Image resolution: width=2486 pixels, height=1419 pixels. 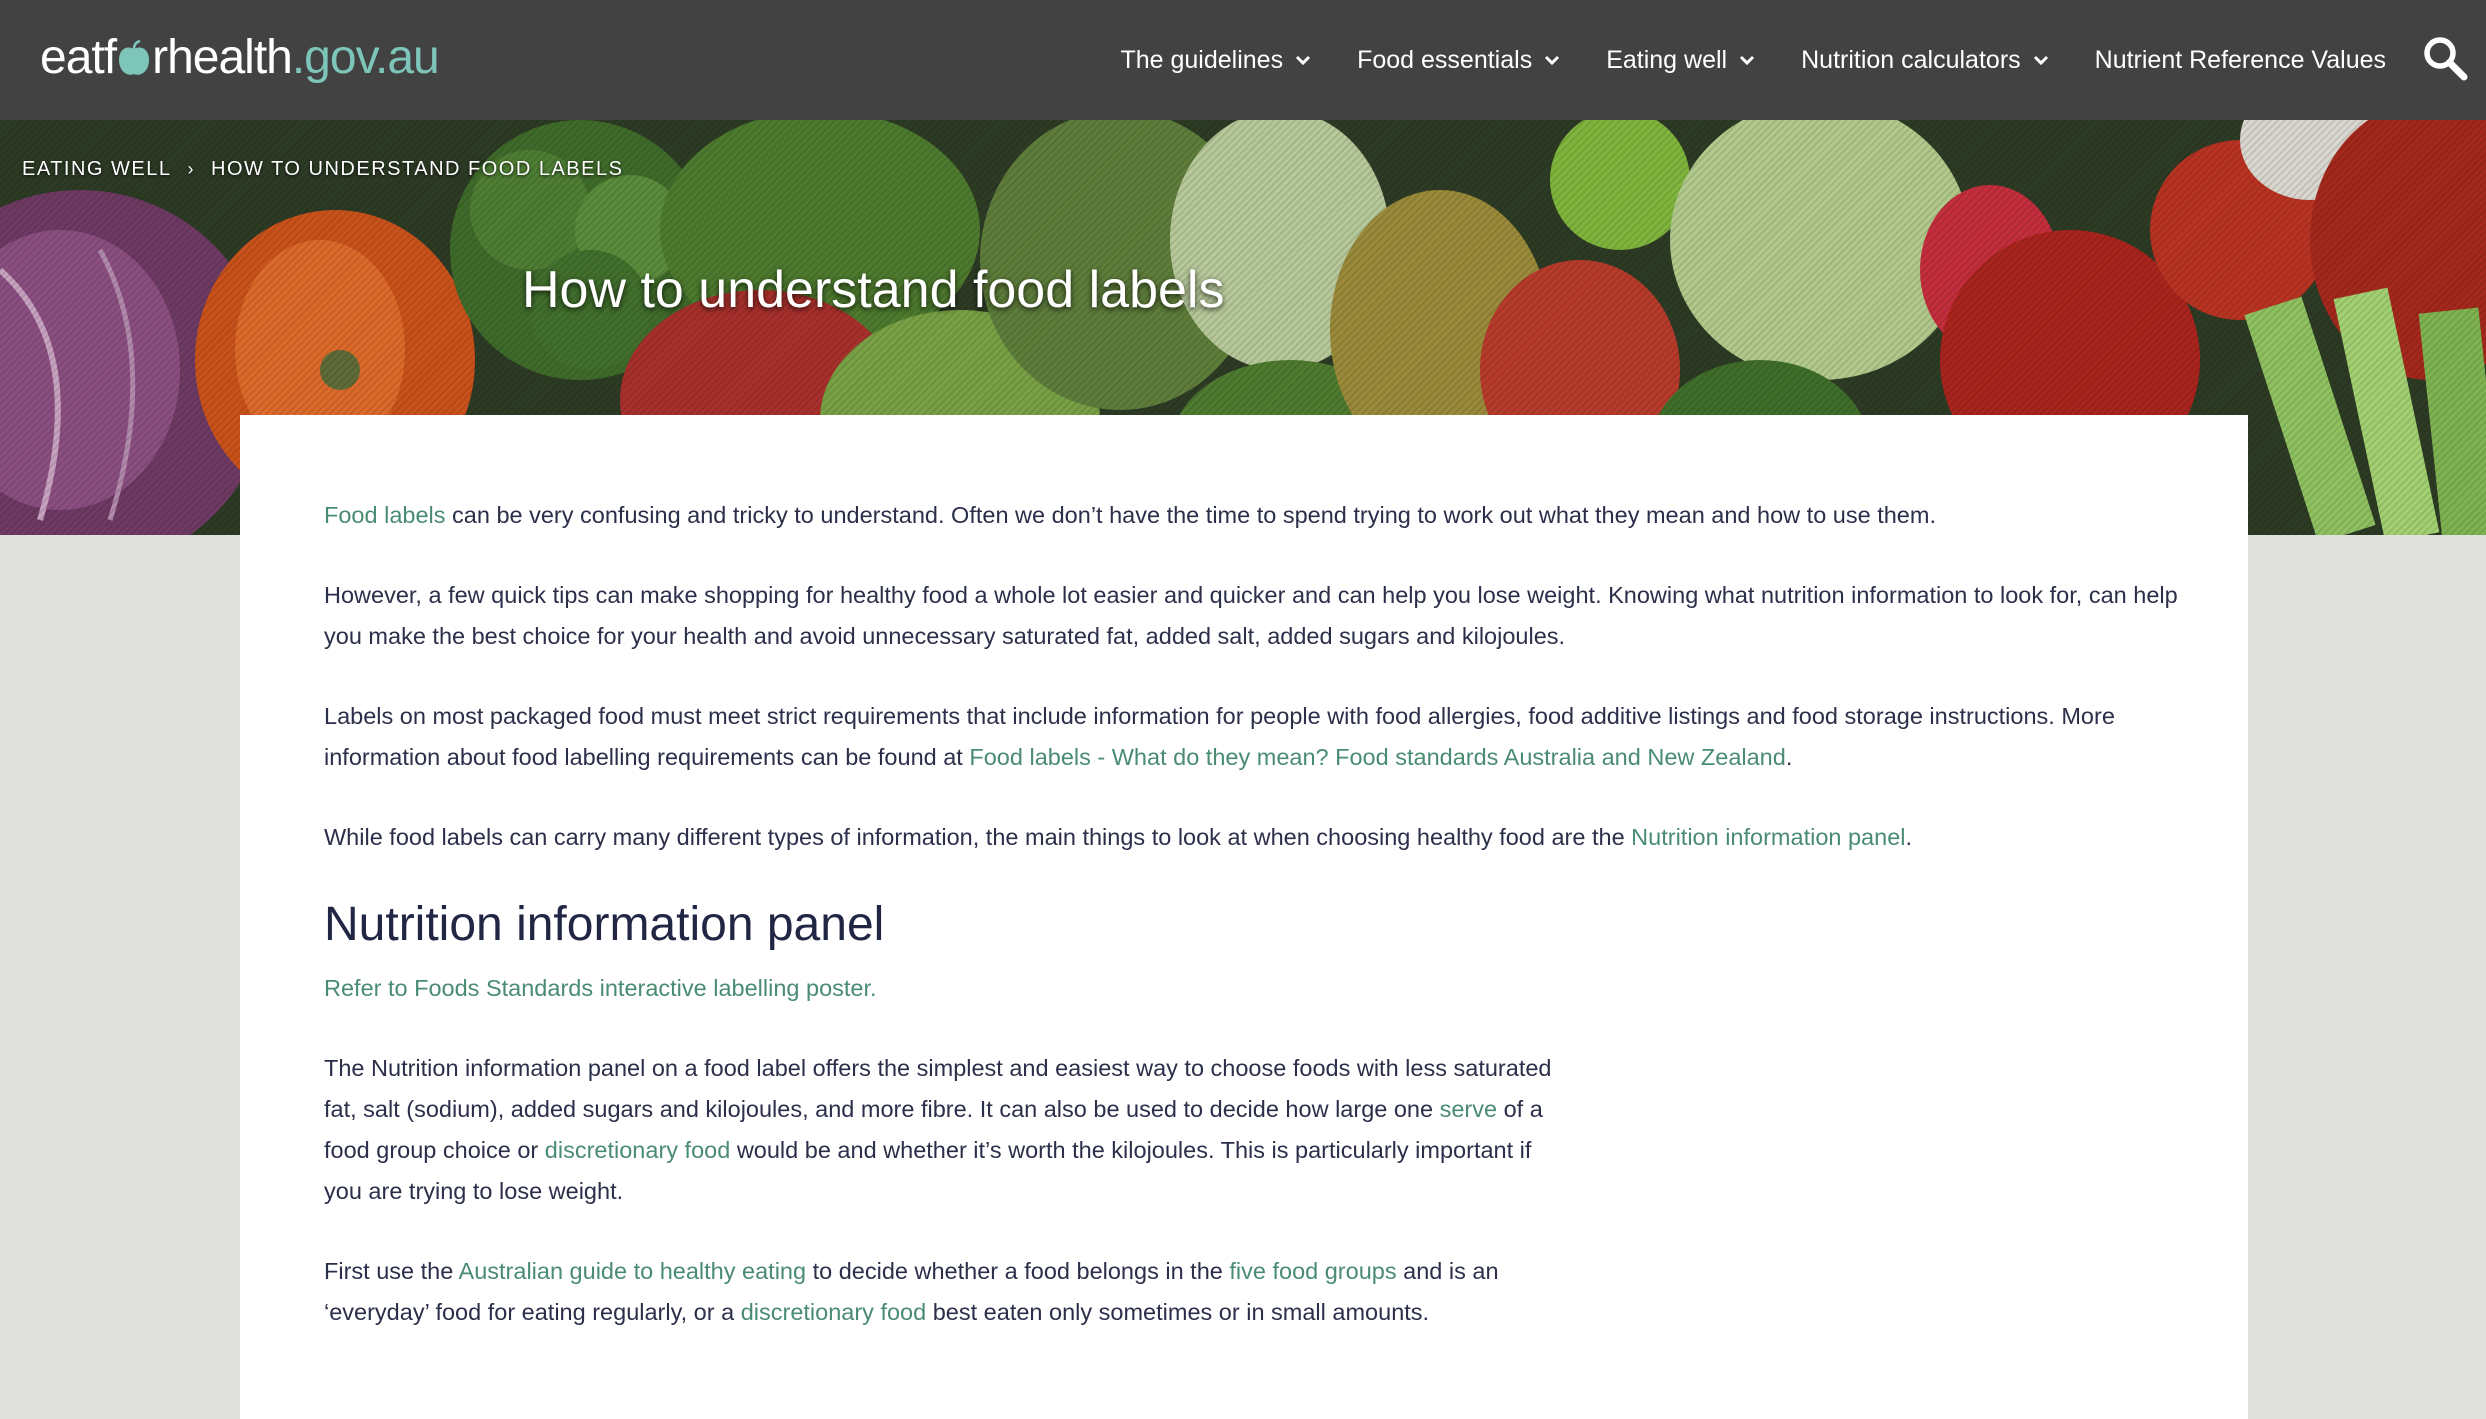 I want to click on site-logo: eat f rhealth .gov.au, so click(x=240, y=57).